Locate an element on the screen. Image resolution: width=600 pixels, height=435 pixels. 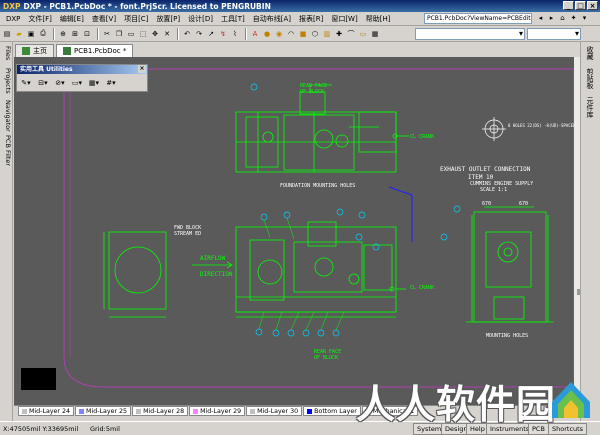
tab-clipboard: 剪贴板 is located at coordinates (590, 78).